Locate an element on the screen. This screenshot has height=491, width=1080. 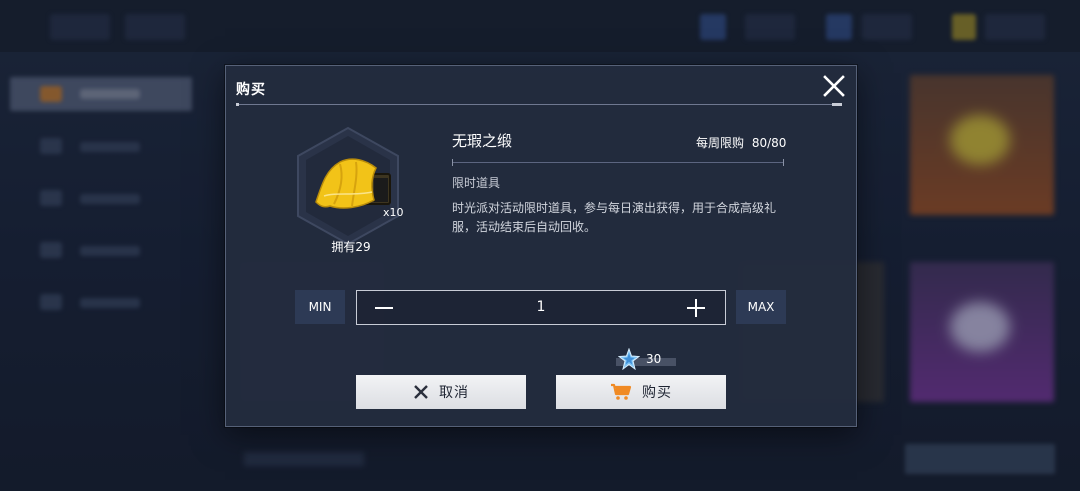
item-description: 时光派对活动限时道具，参与每日演出获得，用于合成高级礼服，活动结束后自动回收。 is located at coordinates (614, 217).